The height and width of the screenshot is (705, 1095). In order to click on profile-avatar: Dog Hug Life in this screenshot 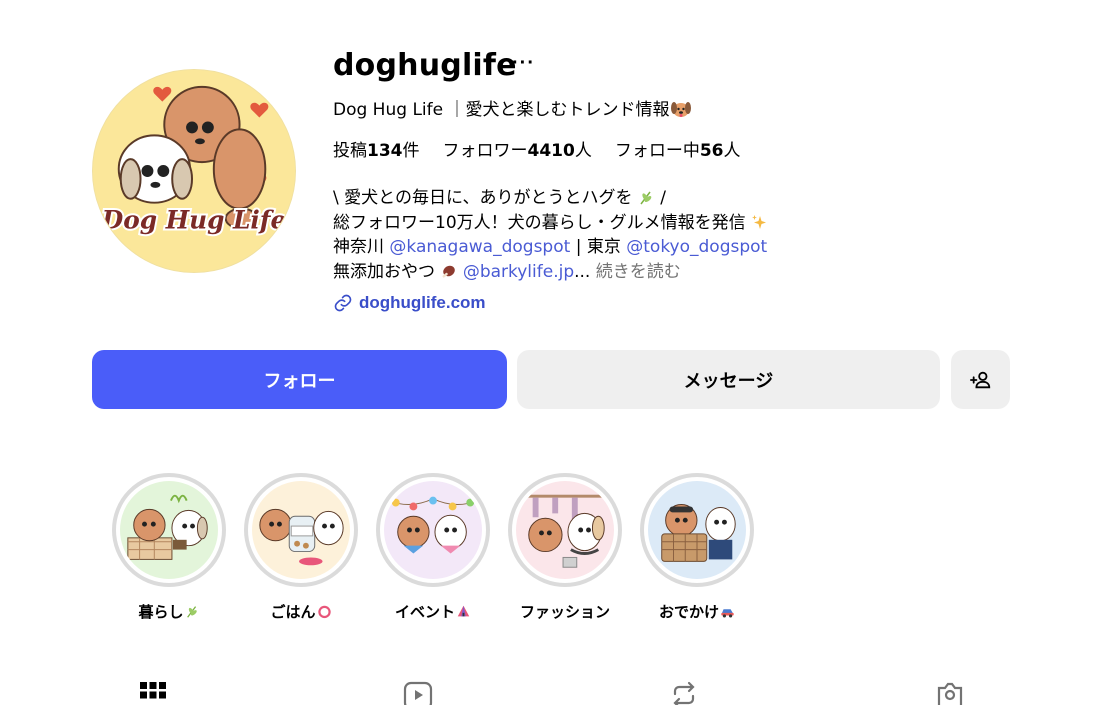, I will do `click(194, 171)`.